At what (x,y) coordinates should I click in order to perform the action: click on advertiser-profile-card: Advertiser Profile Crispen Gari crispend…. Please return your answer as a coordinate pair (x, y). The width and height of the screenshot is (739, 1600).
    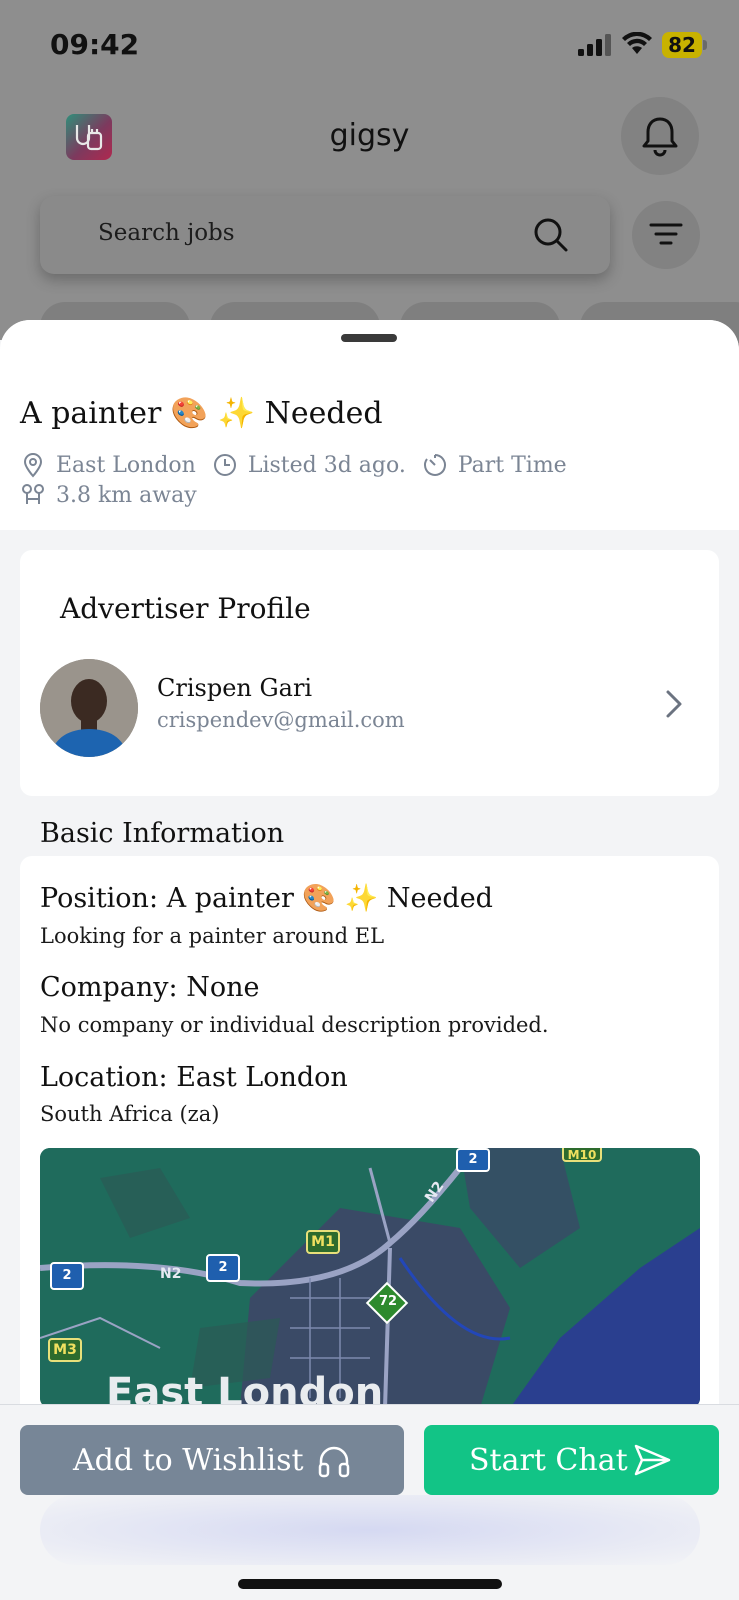
    Looking at the image, I should click on (369, 673).